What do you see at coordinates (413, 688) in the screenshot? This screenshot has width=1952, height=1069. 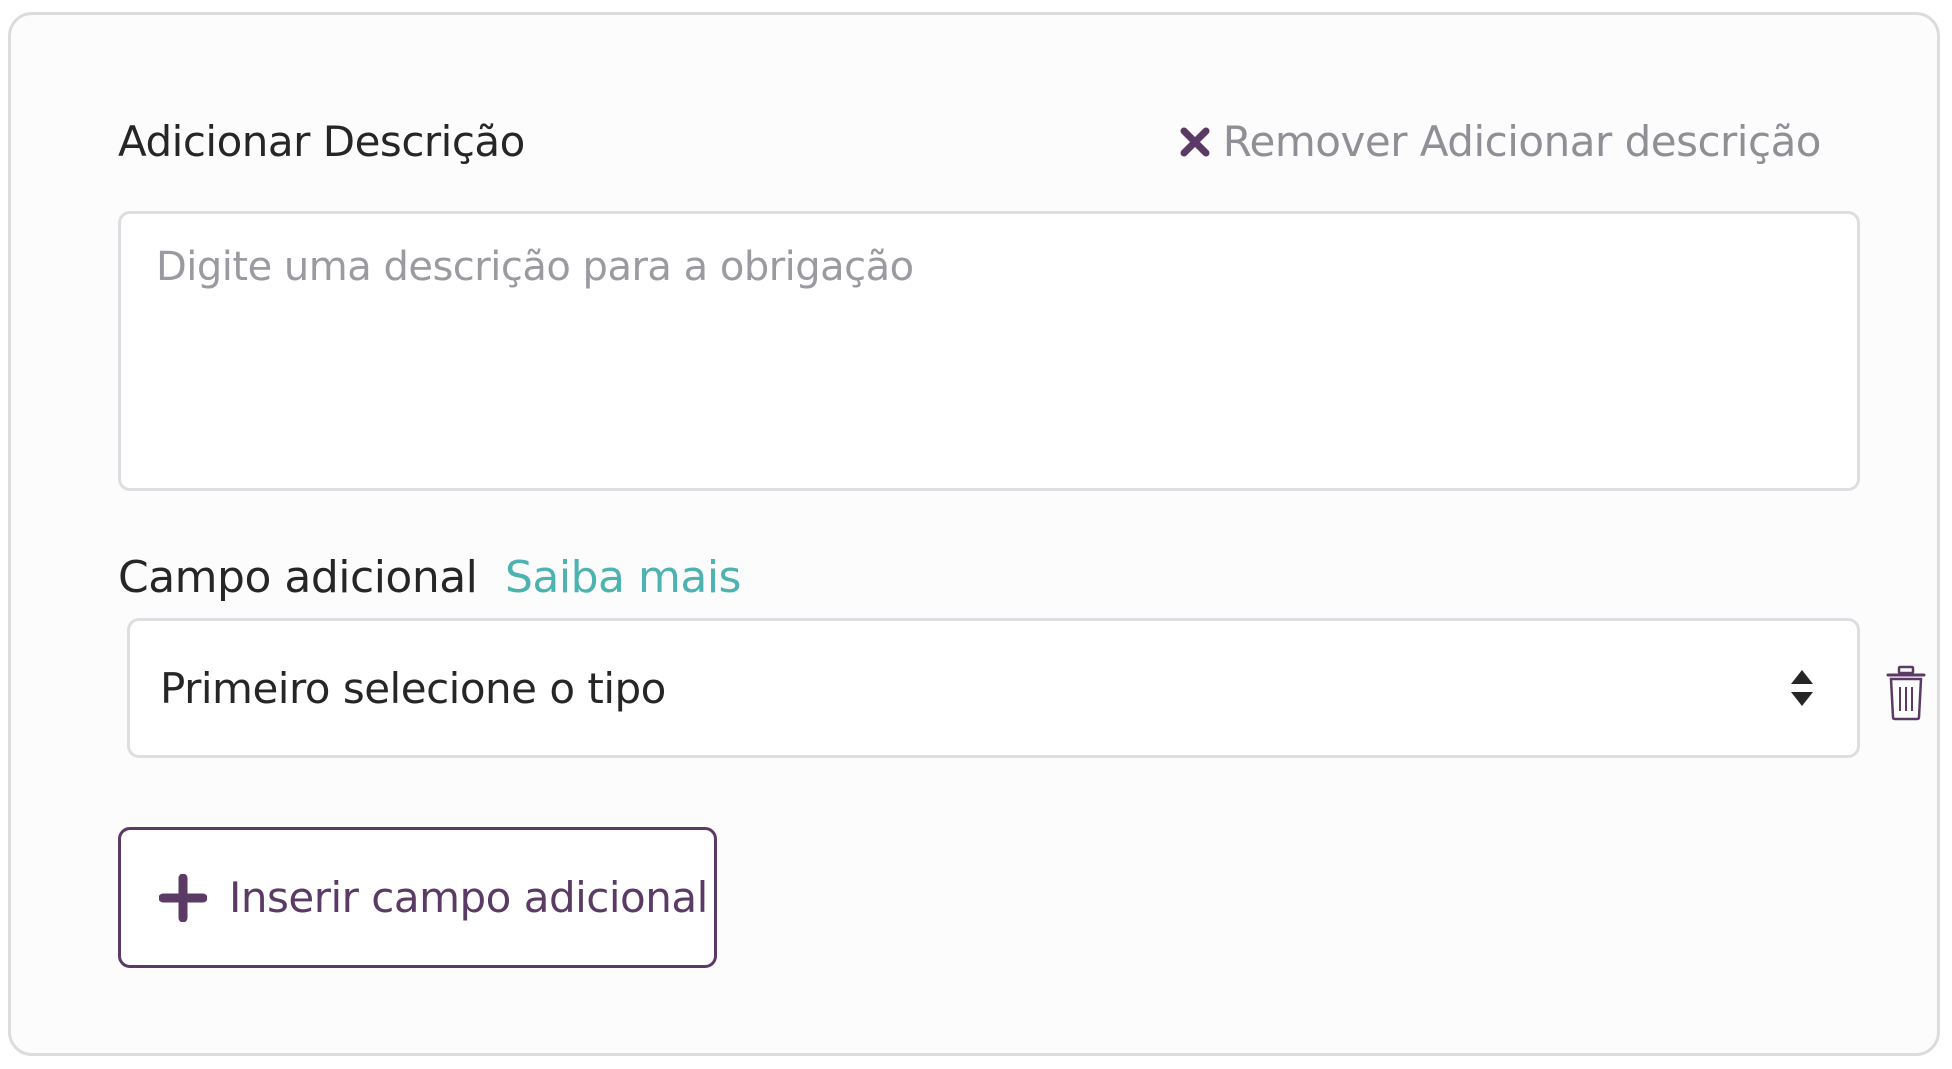 I see `field-type-select-value: Primeiro selecione o tipo` at bounding box center [413, 688].